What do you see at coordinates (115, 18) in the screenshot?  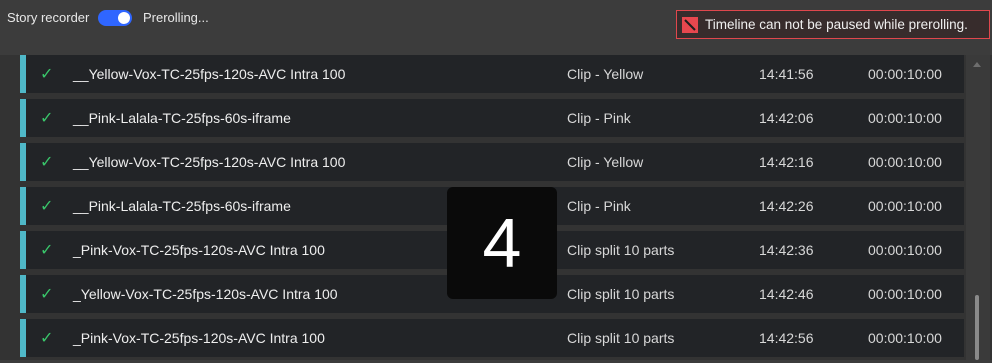 I see `story-recorder-toggle` at bounding box center [115, 18].